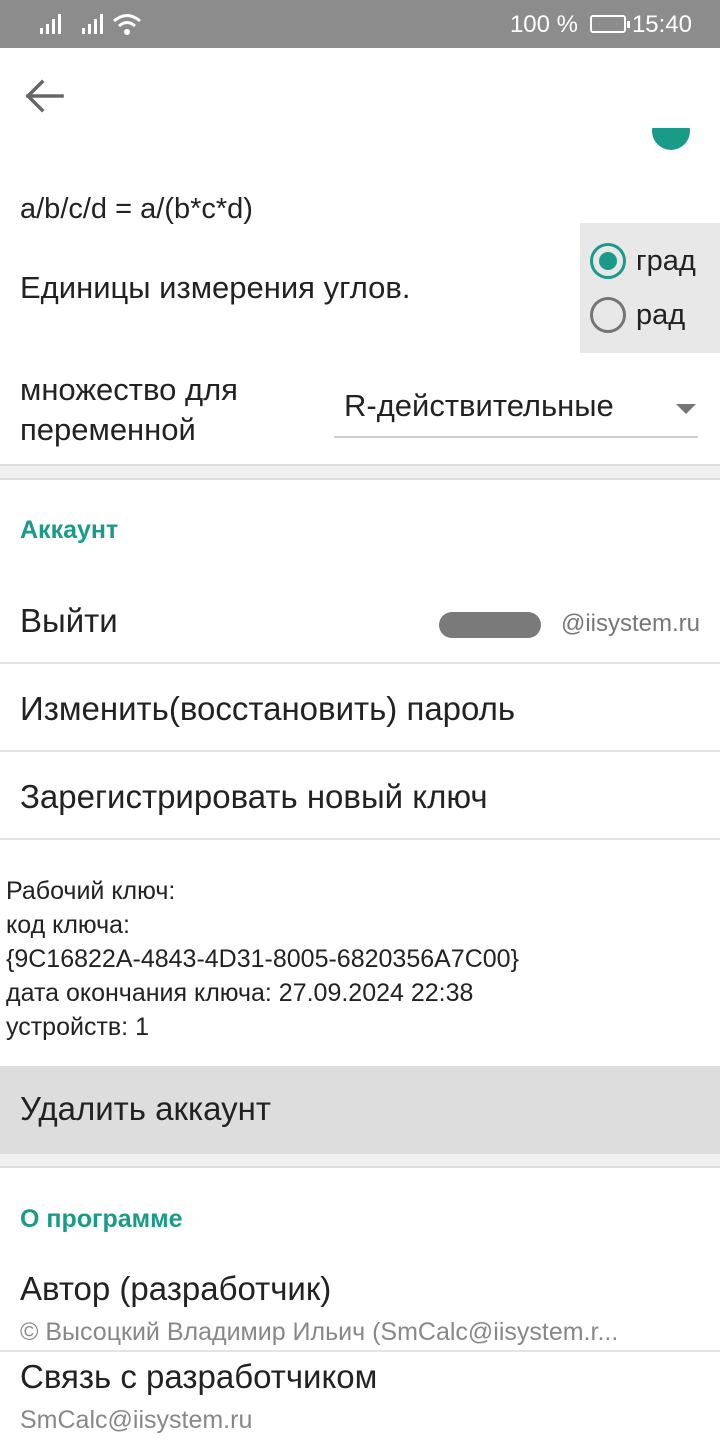  I want to click on battery-icon, so click(610, 24).